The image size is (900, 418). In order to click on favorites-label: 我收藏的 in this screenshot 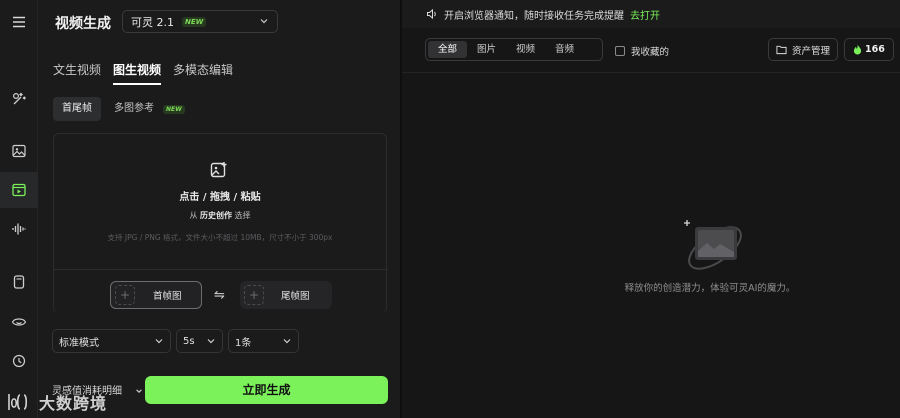, I will do `click(650, 52)`.